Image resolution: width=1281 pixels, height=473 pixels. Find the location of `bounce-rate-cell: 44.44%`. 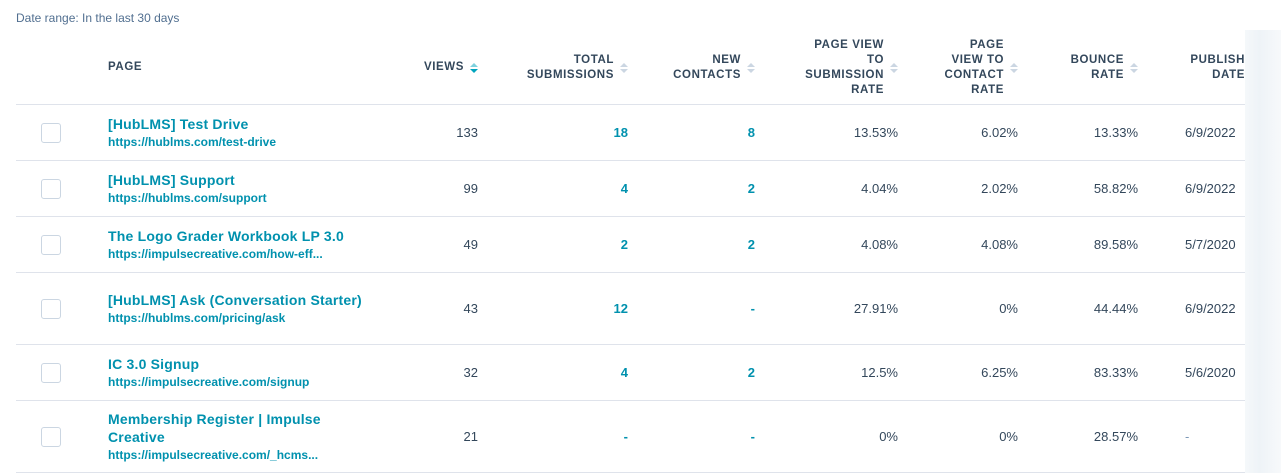

bounce-rate-cell: 44.44% is located at coordinates (1115, 308).